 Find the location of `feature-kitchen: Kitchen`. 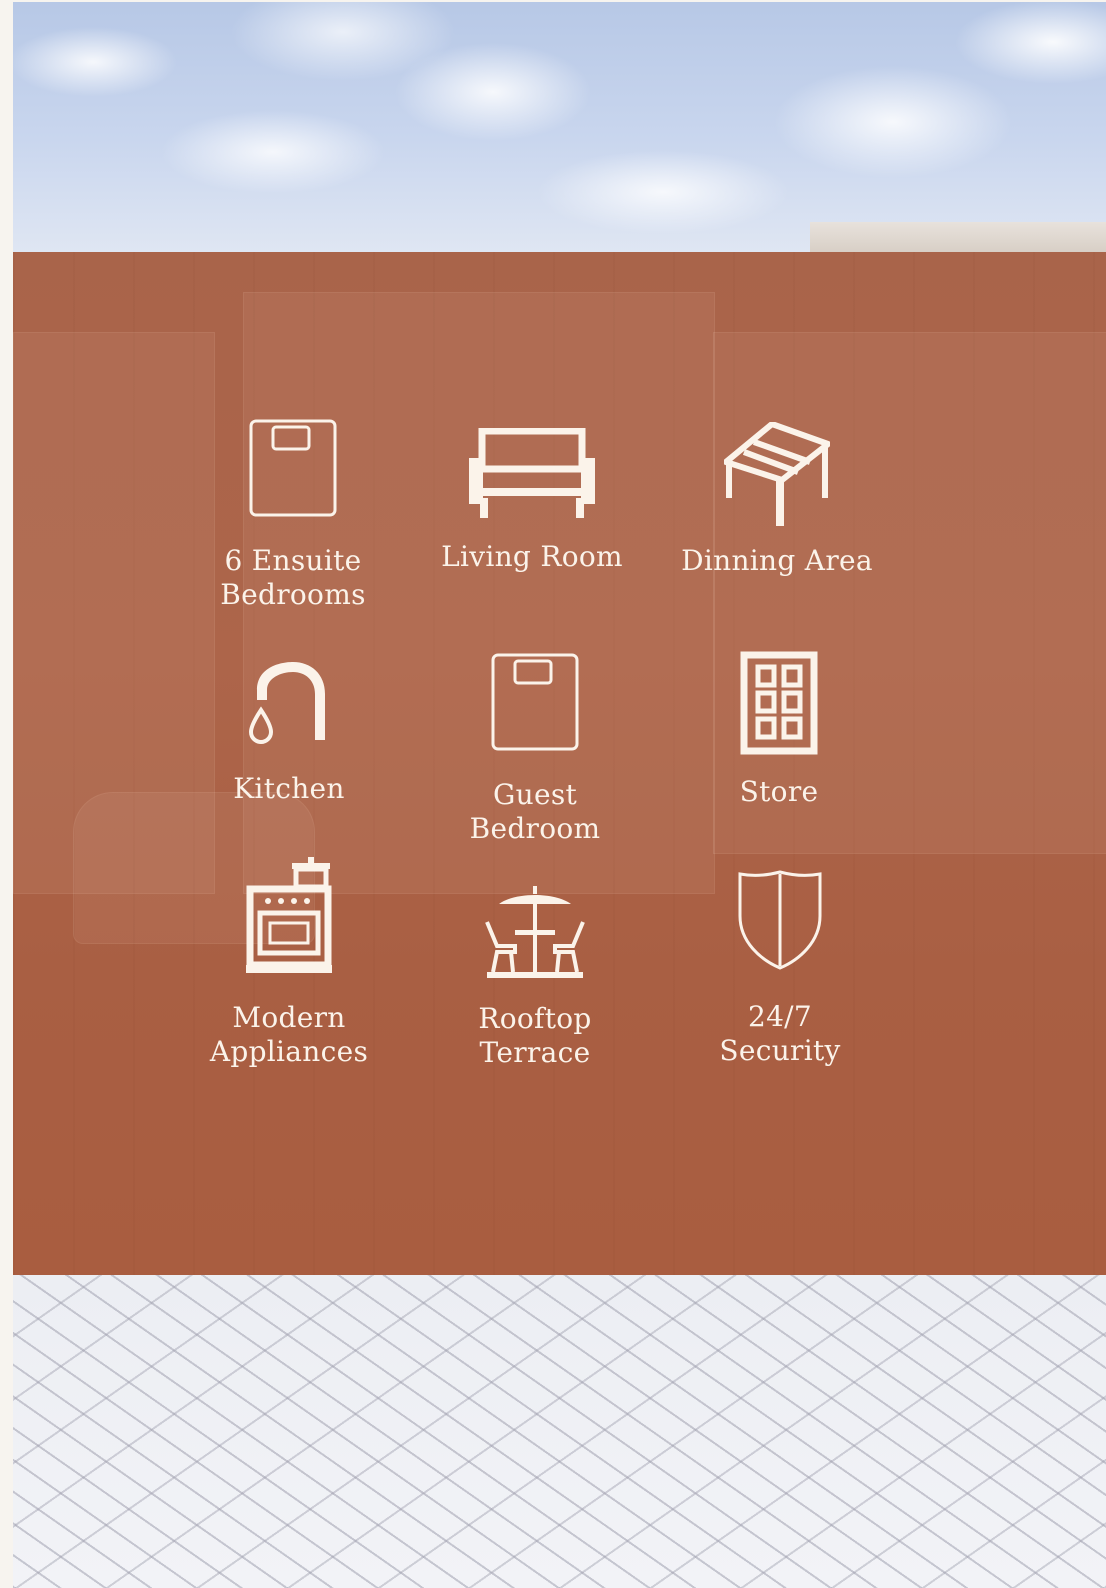

feature-kitchen: Kitchen is located at coordinates (289, 733).